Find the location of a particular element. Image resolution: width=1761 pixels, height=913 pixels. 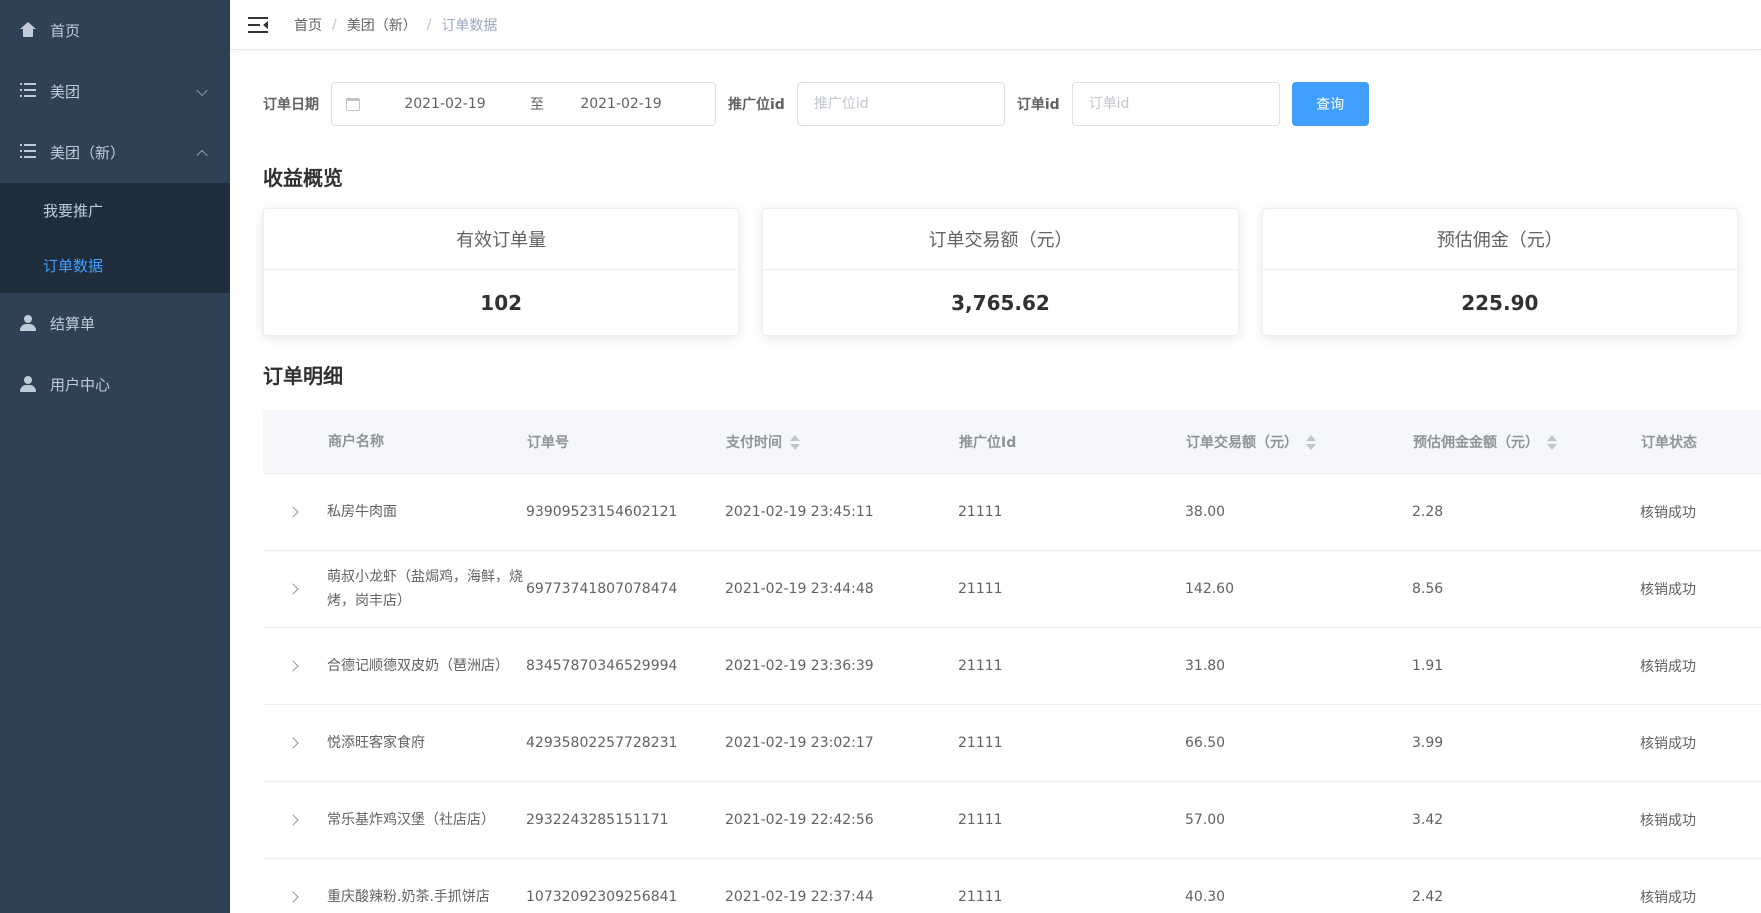

cell-pay-time: 2021-02-19 23:36:39 is located at coordinates (799, 666).